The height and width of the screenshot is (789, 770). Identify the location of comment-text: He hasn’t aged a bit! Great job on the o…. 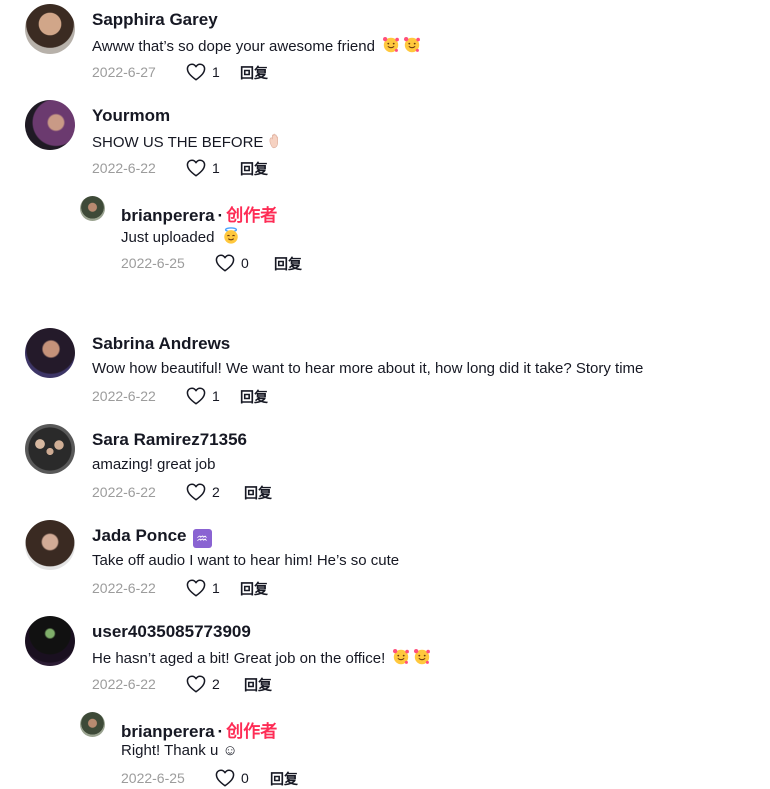
(261, 657).